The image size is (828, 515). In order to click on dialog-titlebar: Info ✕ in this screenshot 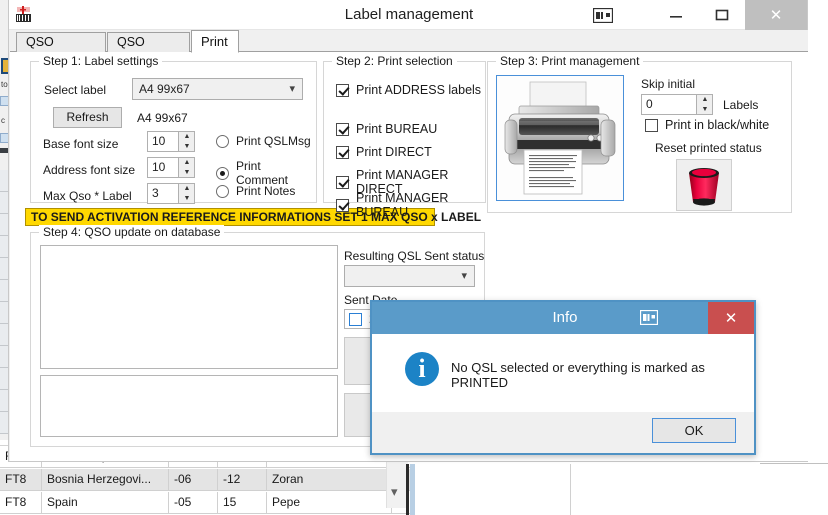, I will do `click(563, 318)`.